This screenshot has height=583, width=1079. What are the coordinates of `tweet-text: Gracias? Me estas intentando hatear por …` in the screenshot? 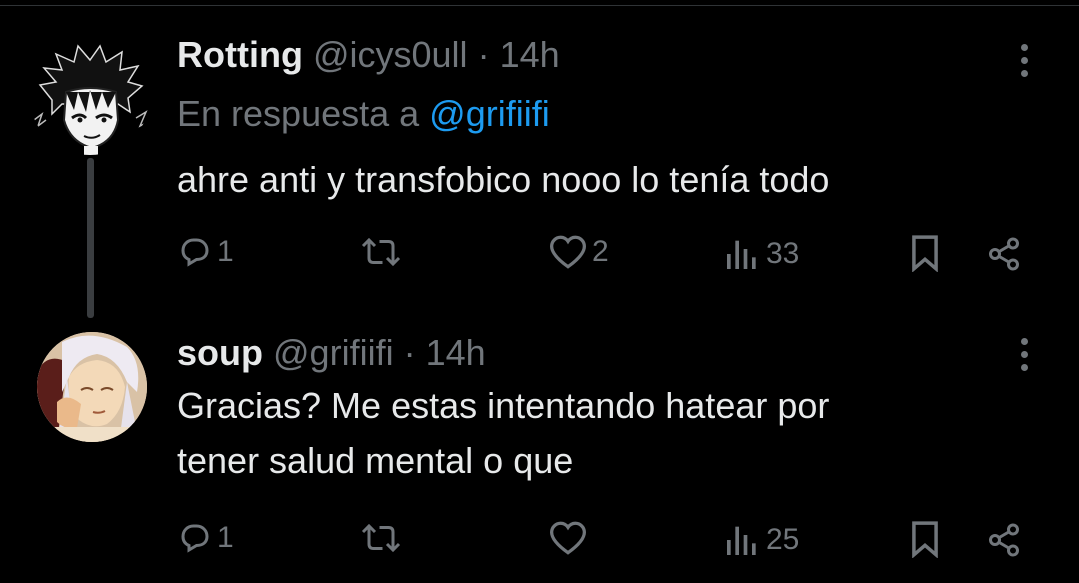 It's located at (503, 433).